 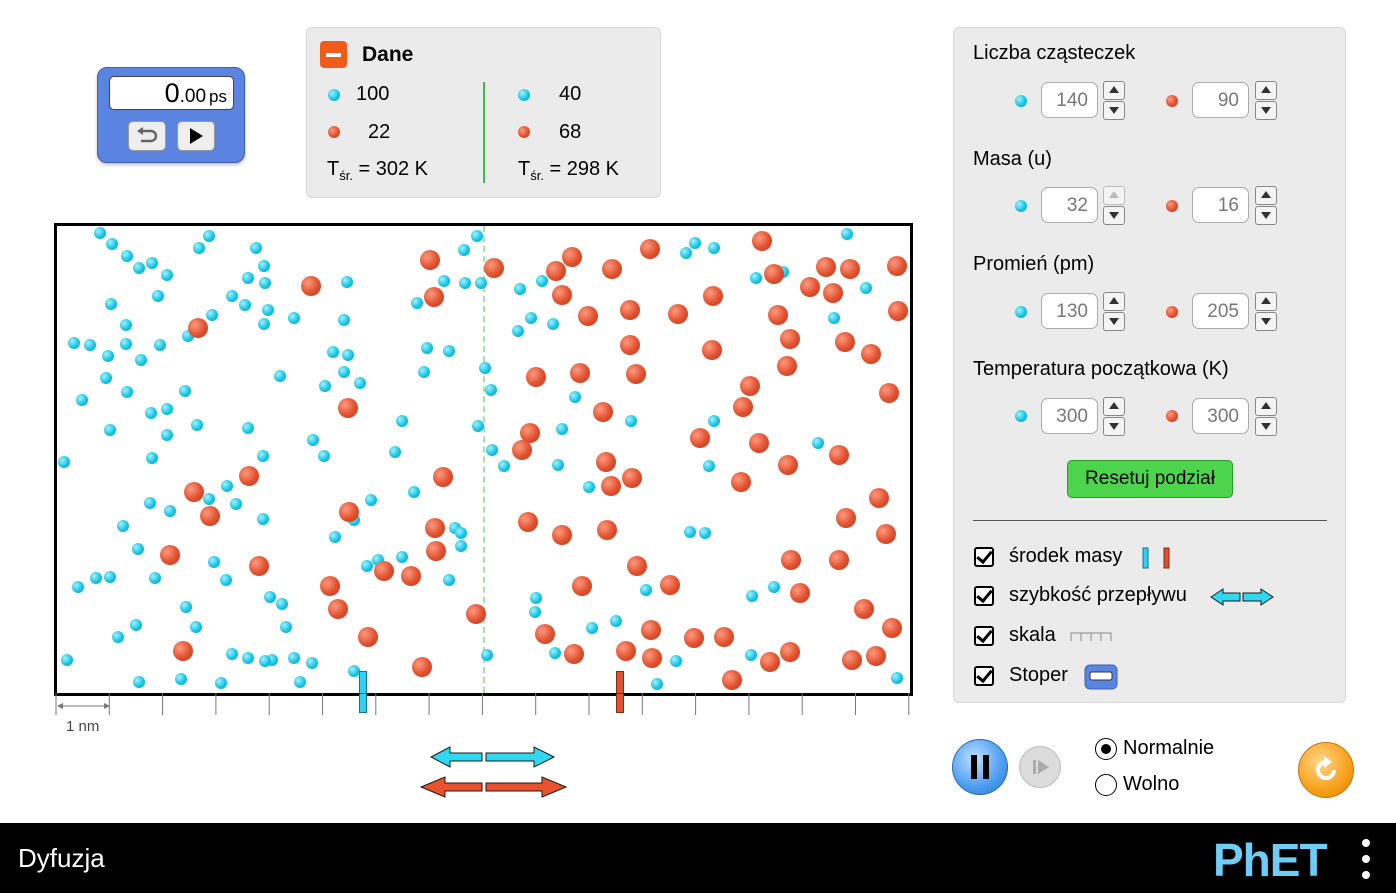 I want to click on cyan-temperature-stepper, so click(x=1114, y=416).